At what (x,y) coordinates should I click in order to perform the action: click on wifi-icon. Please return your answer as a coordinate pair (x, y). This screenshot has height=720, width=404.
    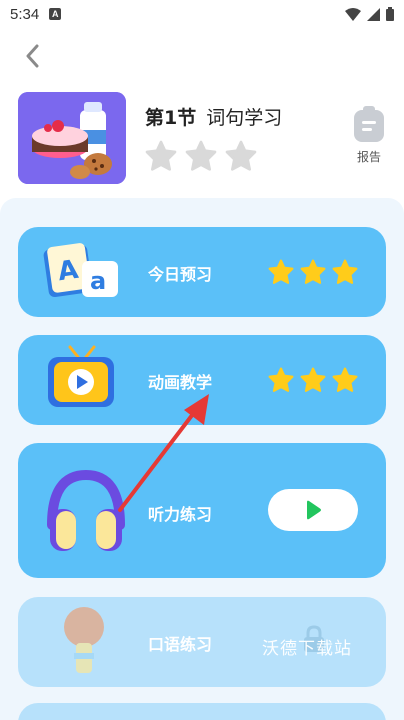
    Looking at the image, I should click on (353, 14).